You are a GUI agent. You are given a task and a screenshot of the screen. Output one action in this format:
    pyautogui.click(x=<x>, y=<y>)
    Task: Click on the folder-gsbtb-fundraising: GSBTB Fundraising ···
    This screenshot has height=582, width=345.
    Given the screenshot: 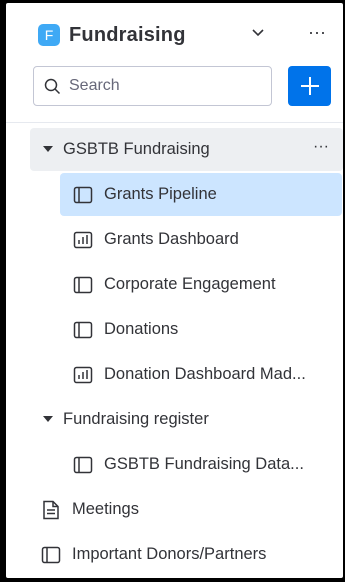 What is the action you would take?
    pyautogui.click(x=186, y=149)
    